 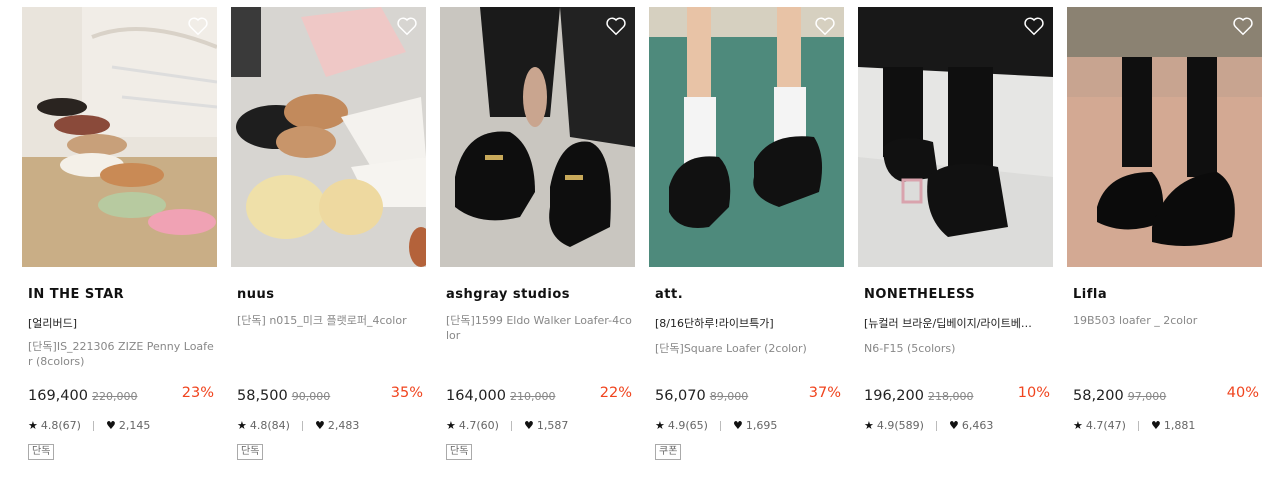 I want to click on discount-rate: 35%, so click(x=406, y=393).